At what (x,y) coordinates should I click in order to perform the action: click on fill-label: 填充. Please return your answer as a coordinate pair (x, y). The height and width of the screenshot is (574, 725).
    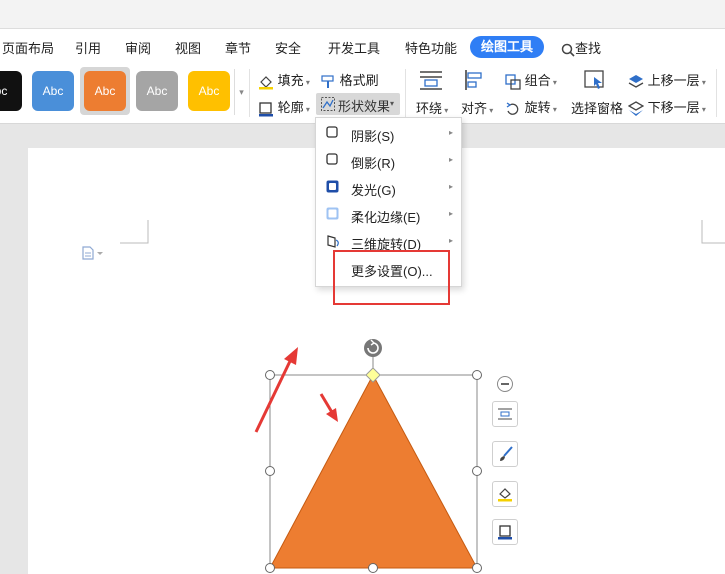
    Looking at the image, I should click on (290, 80).